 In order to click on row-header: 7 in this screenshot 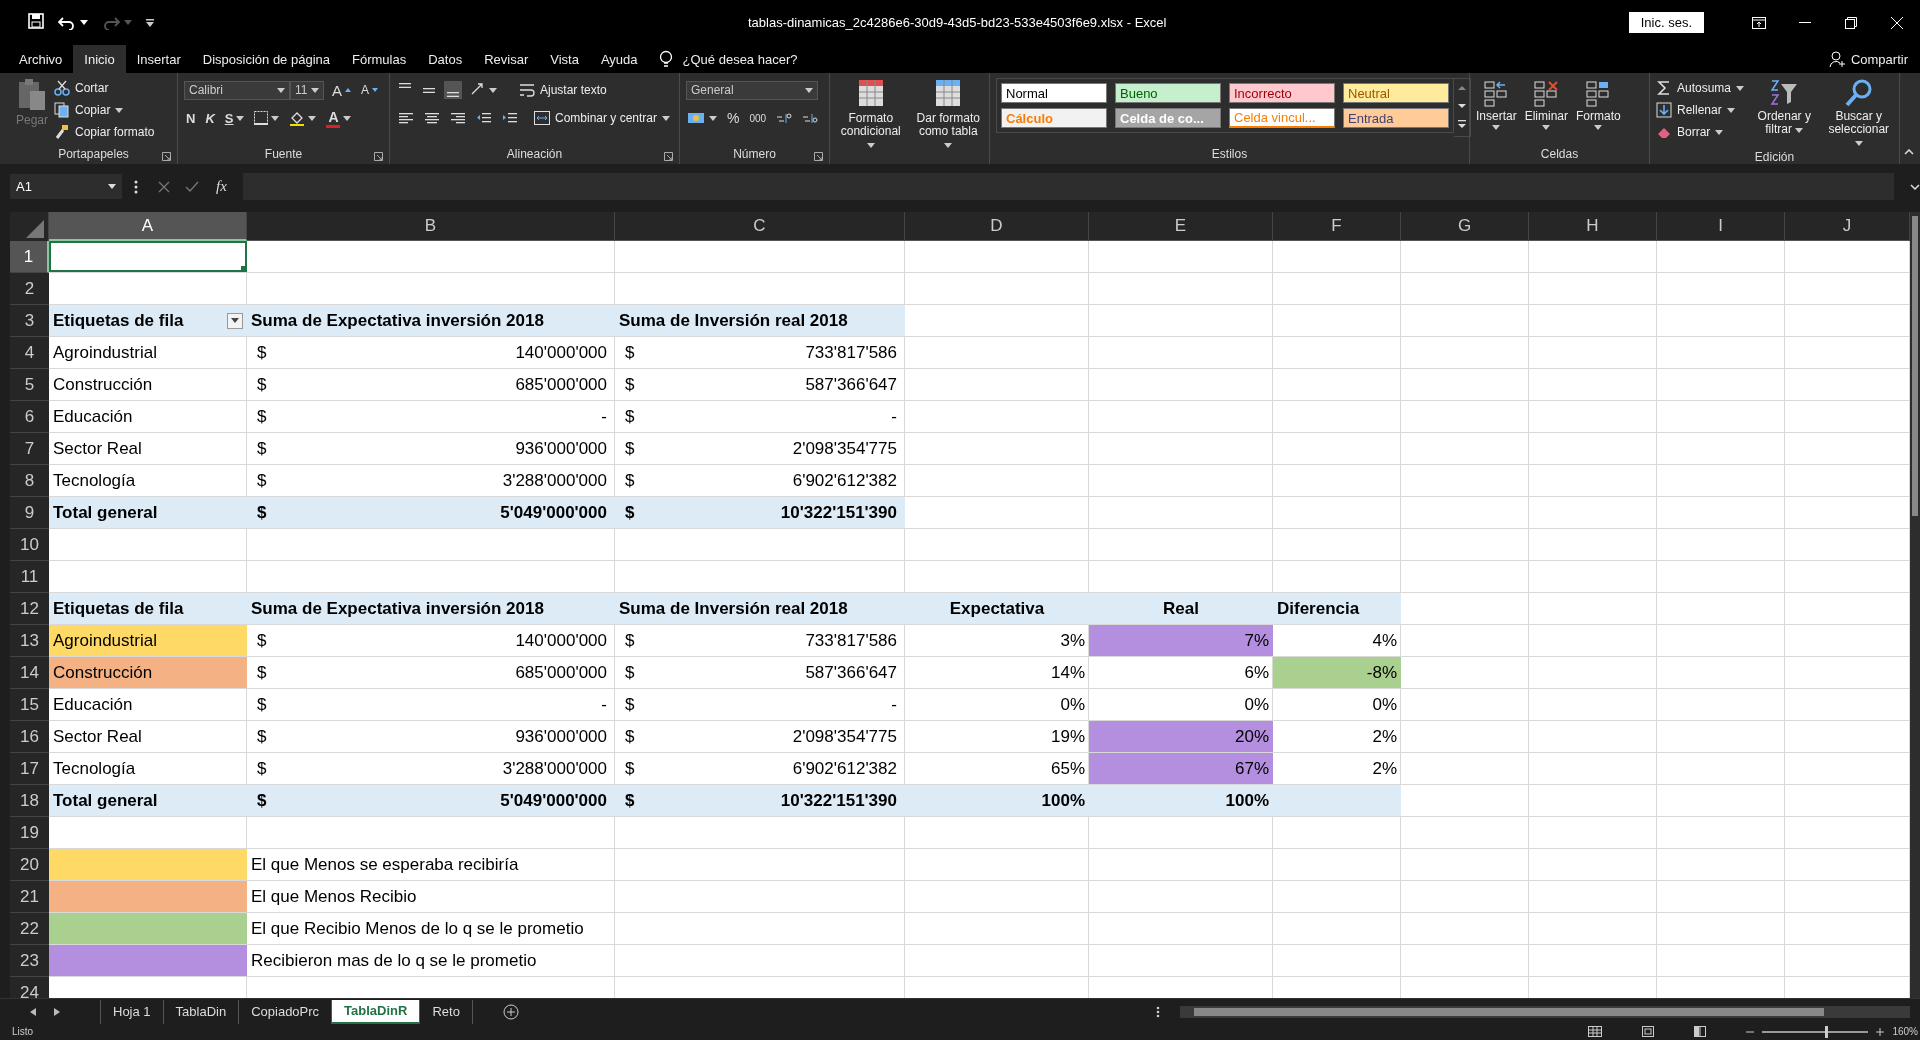, I will do `click(29, 449)`.